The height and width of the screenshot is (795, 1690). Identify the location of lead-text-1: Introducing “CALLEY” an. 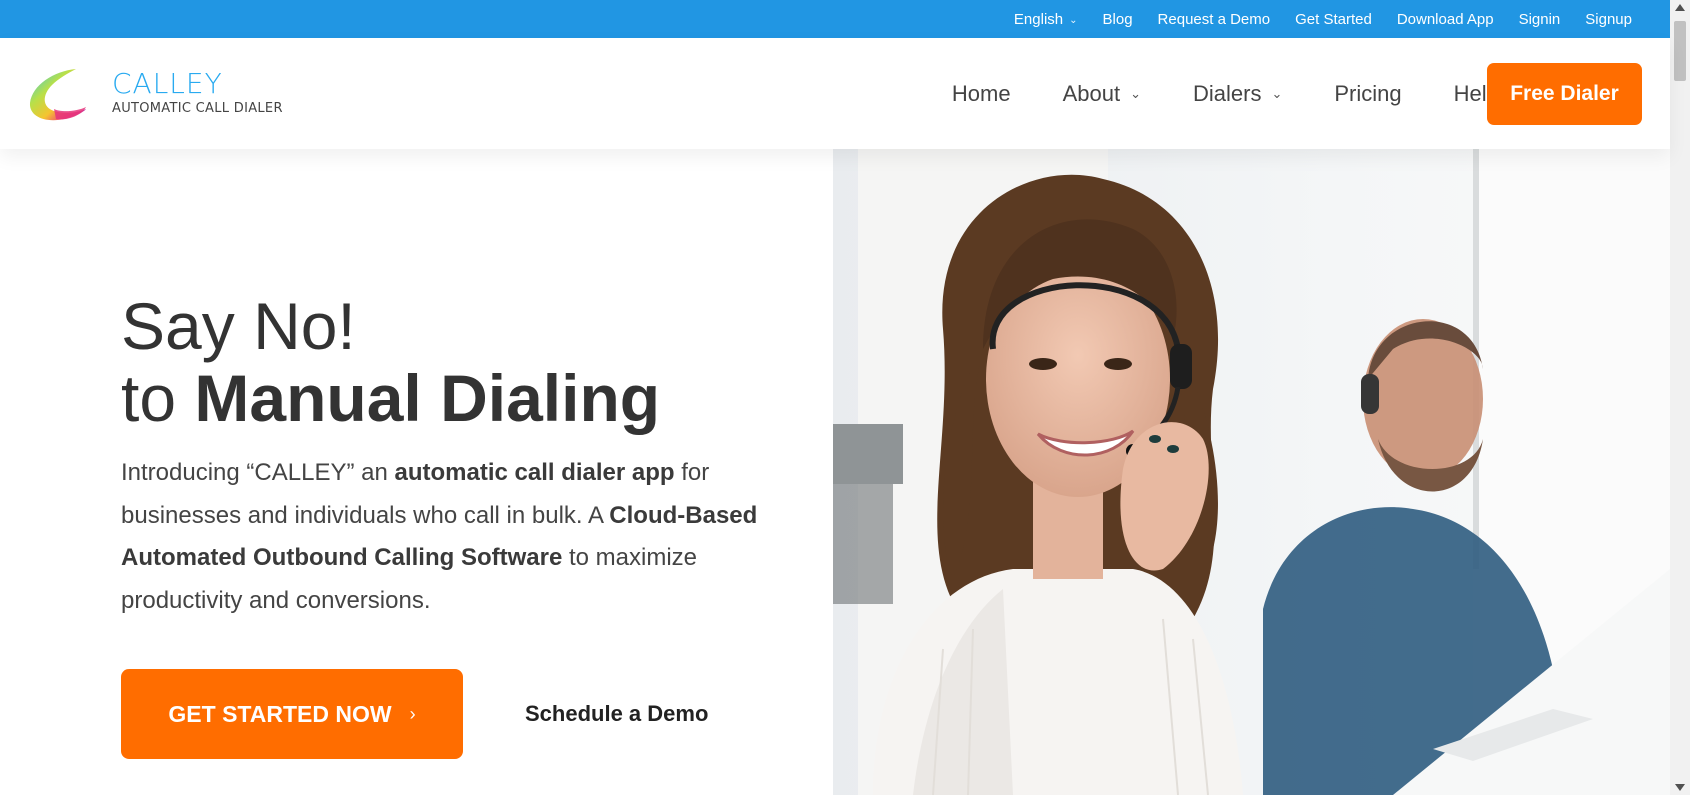
(258, 472).